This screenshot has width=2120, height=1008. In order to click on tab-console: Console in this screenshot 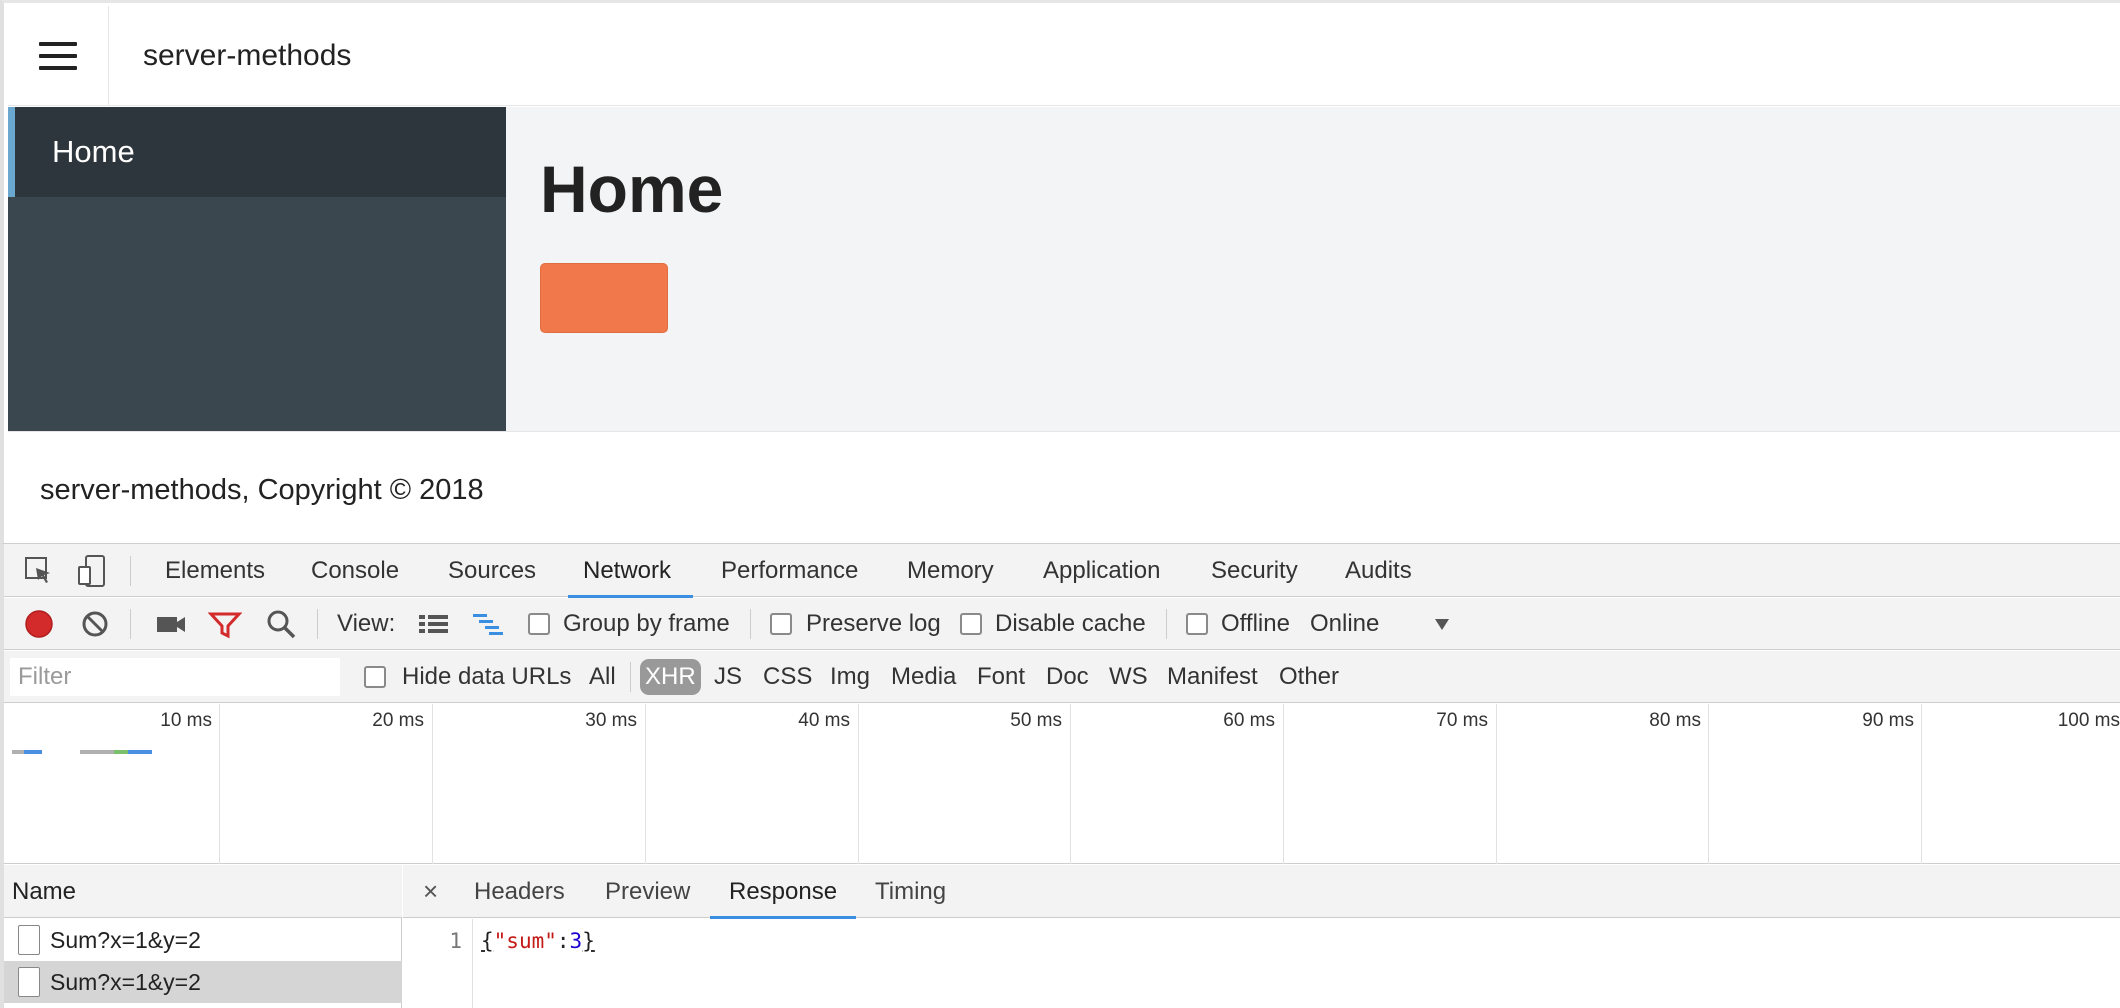, I will do `click(355, 570)`.